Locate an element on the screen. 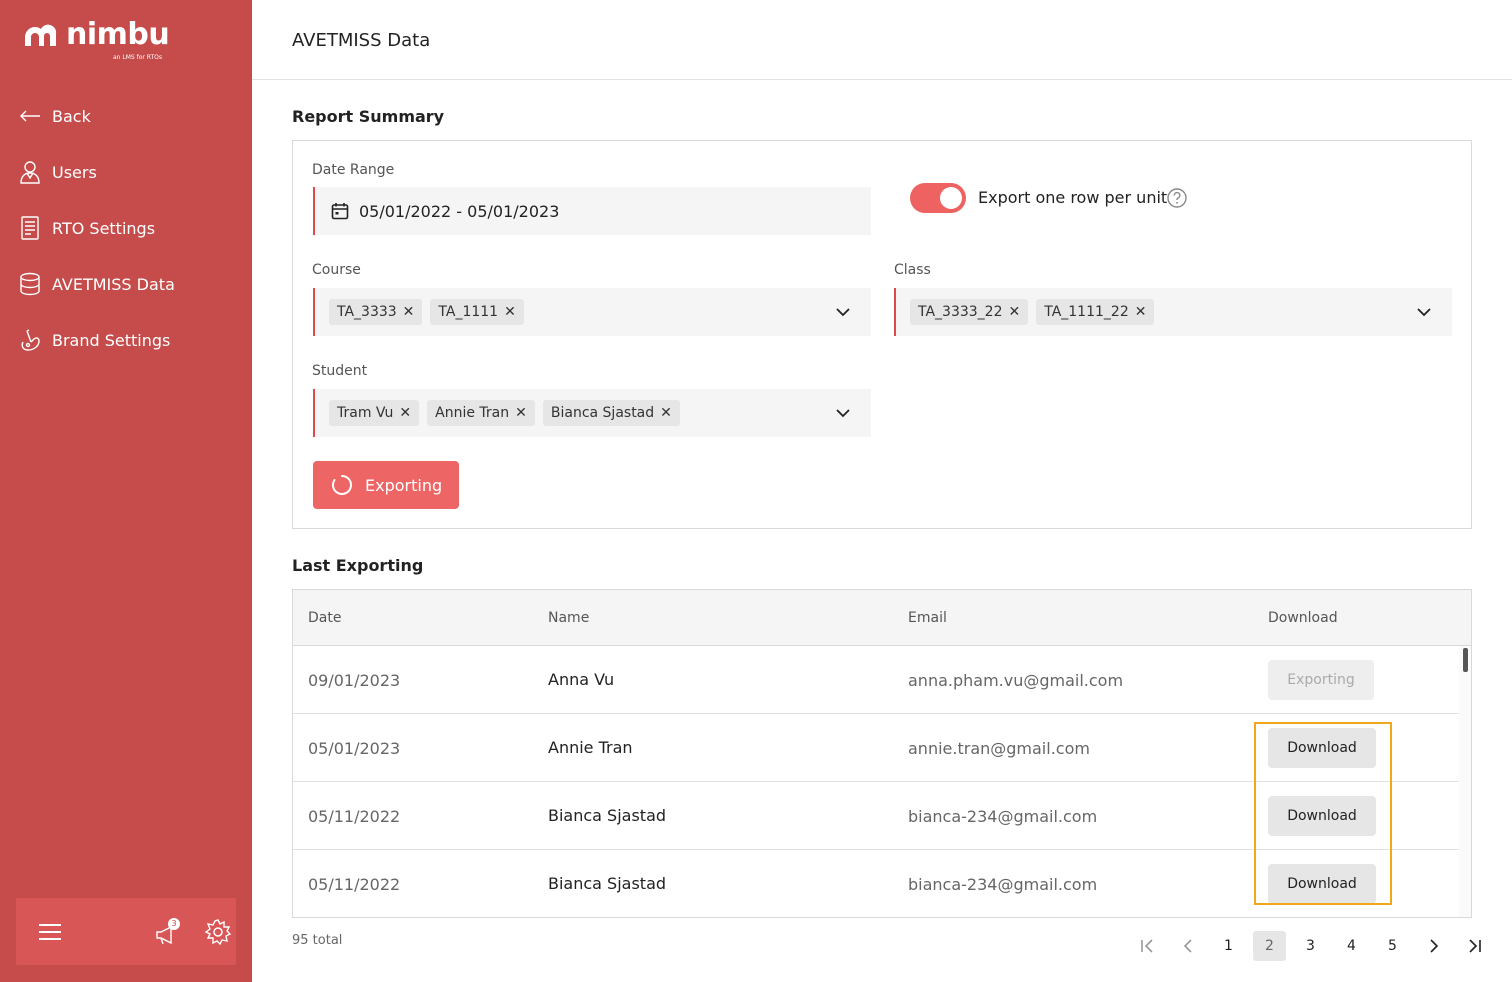 This screenshot has height=982, width=1512. hamburger-menu-icon is located at coordinates (50, 932).